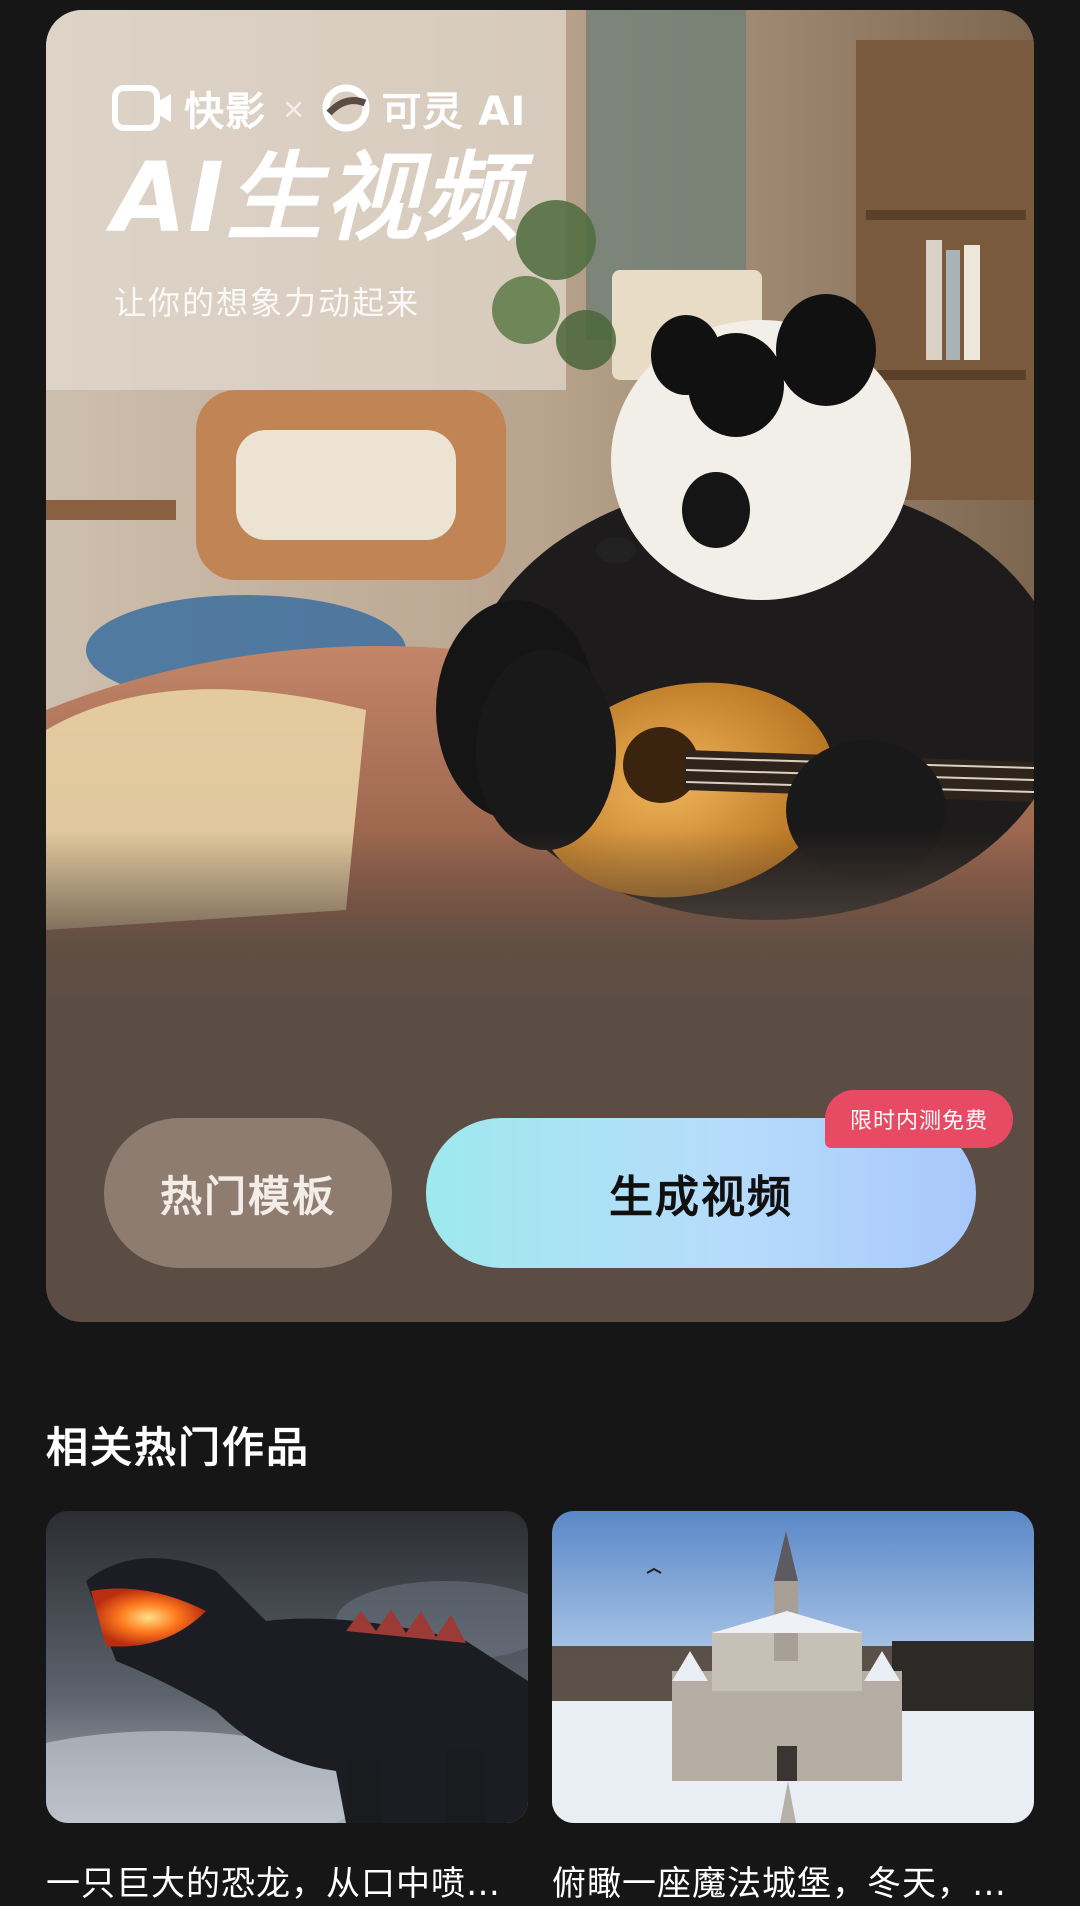  I want to click on brand-kuaiying: 快影, so click(225, 112).